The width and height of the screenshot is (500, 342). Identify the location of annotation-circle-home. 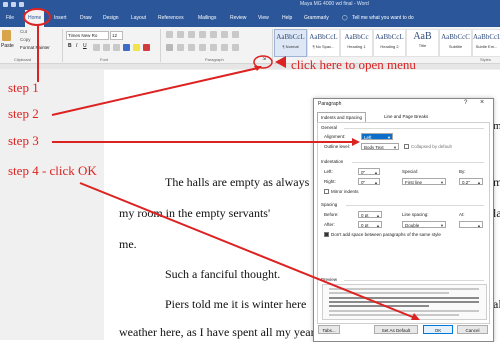
(37, 17).